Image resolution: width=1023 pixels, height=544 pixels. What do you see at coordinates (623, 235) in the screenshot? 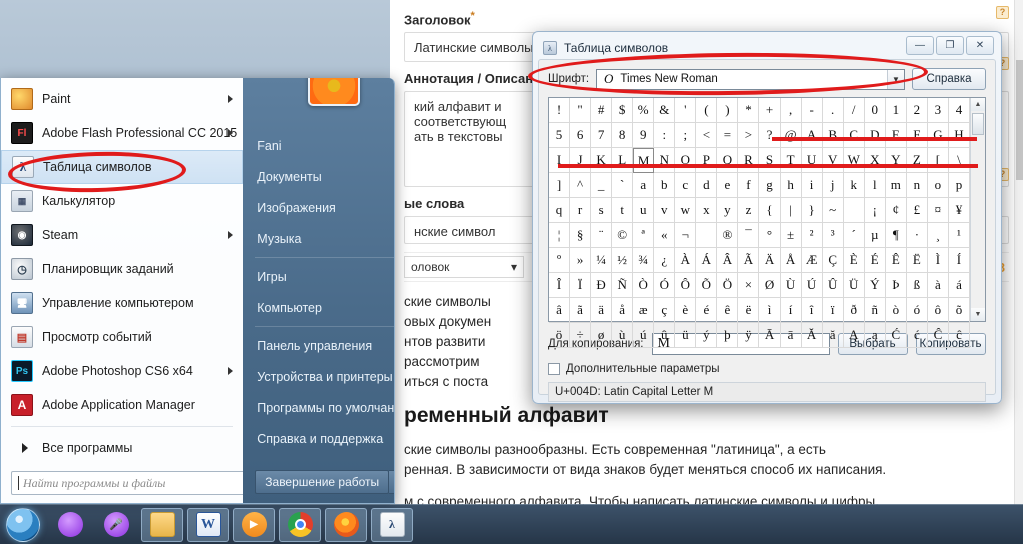
I see `character-cell: ©` at bounding box center [623, 235].